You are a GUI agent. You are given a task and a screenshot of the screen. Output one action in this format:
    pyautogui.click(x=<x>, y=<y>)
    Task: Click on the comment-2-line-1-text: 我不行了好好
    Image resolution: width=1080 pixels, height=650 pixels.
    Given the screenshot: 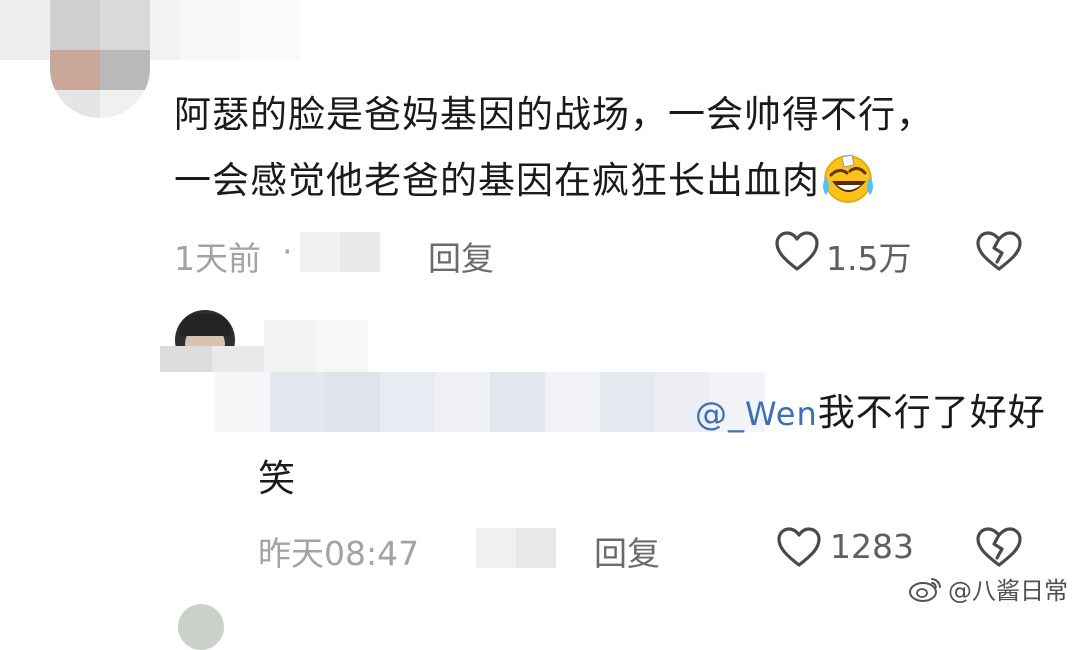 What is the action you would take?
    pyautogui.click(x=931, y=412)
    